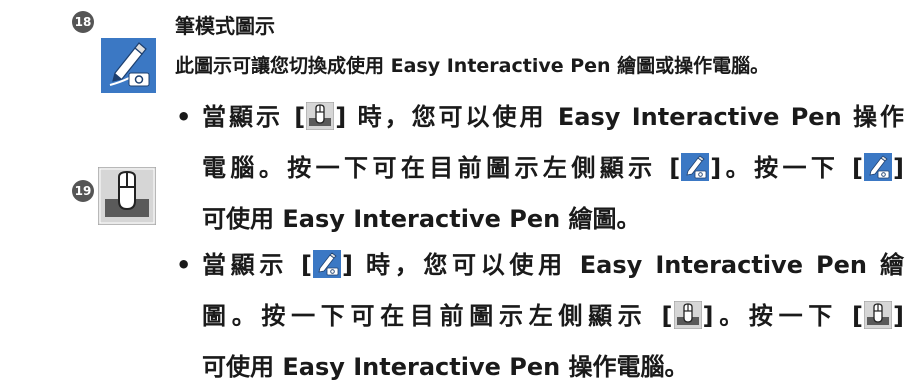  I want to click on bullet-line: 可使用 Easy Interactive Pen 繪圖。, so click(421, 219).